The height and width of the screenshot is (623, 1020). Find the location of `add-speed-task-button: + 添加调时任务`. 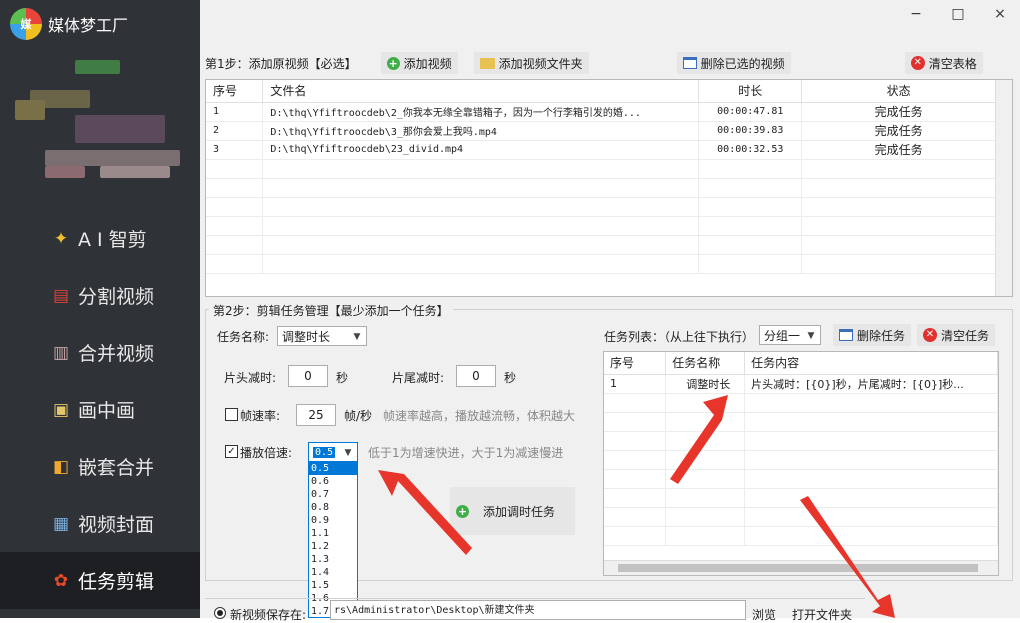

add-speed-task-button: + 添加调时任务 is located at coordinates (512, 511).